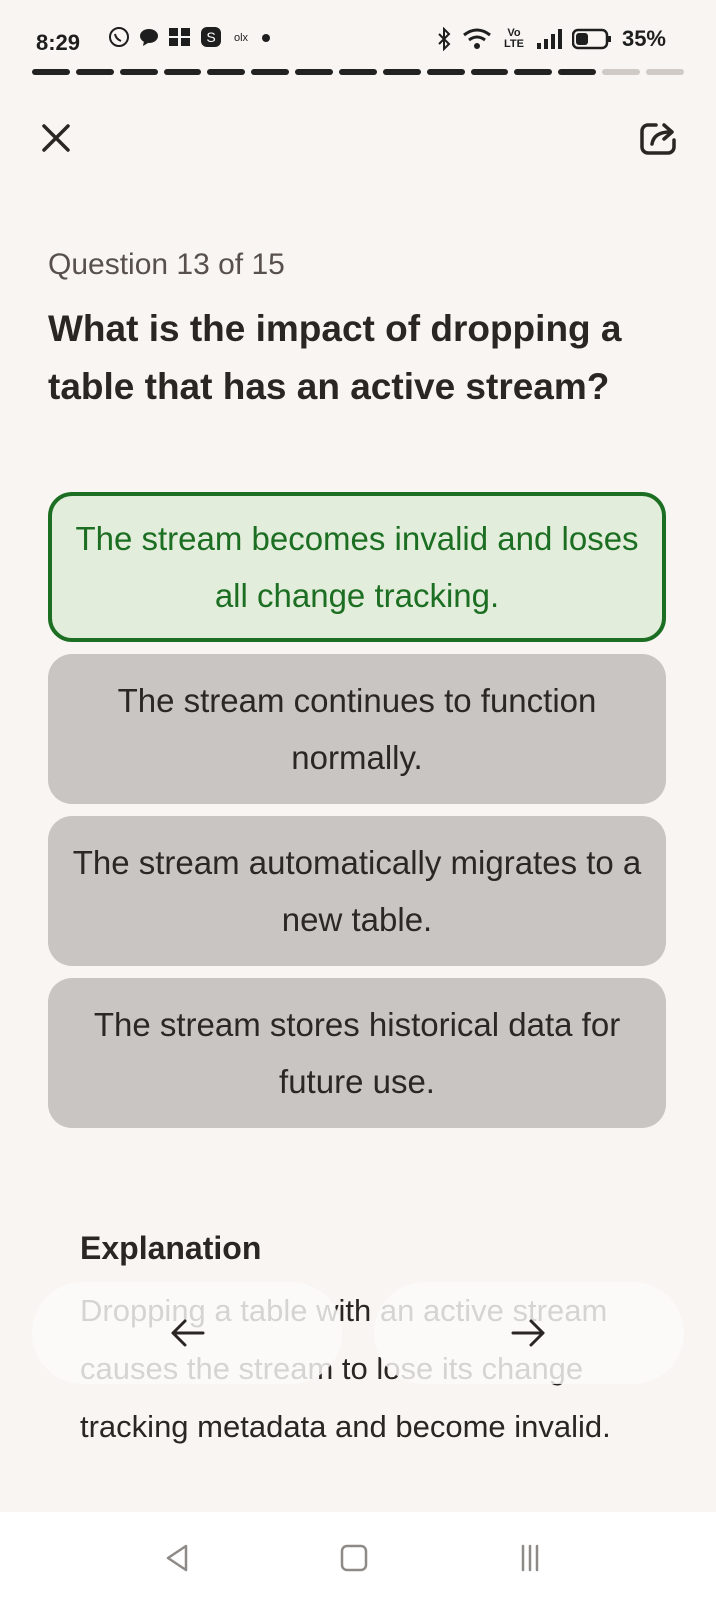 This screenshot has height=1600, width=716. I want to click on system-back-button, so click(178, 1558).